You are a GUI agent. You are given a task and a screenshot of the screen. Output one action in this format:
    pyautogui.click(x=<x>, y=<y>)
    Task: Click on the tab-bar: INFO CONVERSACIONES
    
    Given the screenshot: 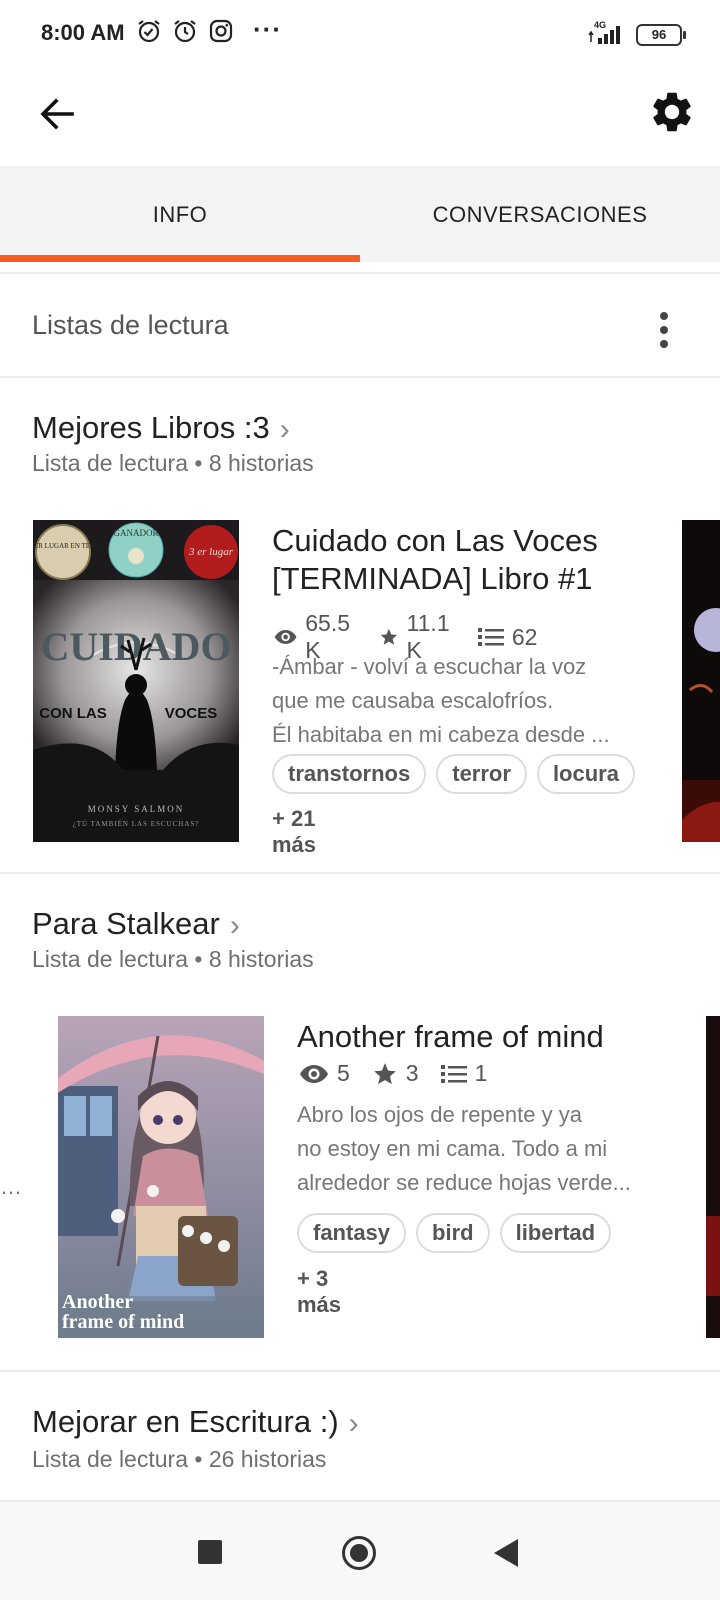 What is the action you would take?
    pyautogui.click(x=360, y=214)
    